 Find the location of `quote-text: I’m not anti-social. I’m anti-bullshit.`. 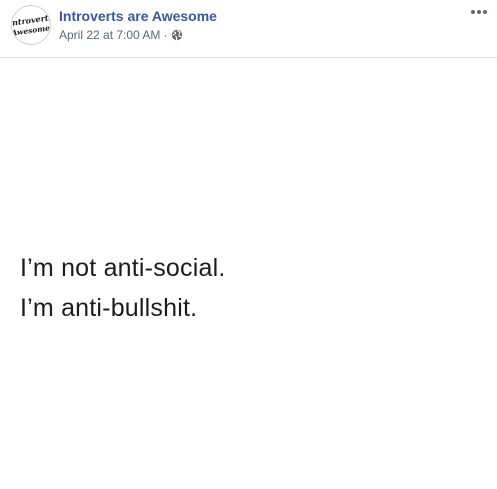

quote-text: I’m not anti-social. I’m anti-bullshit. is located at coordinates (122, 288).